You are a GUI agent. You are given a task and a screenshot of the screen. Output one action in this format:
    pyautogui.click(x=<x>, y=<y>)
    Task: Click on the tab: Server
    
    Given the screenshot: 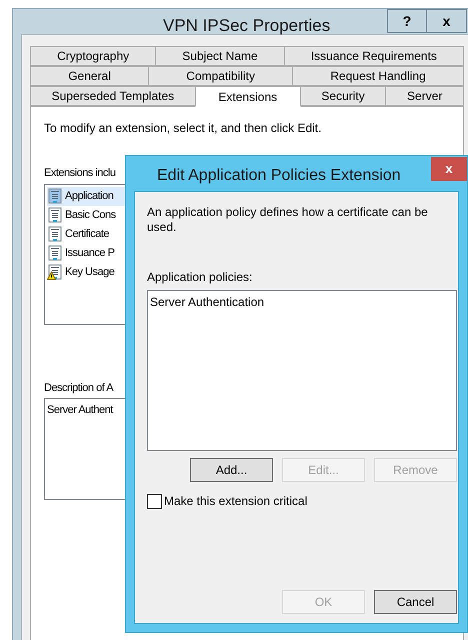 What is the action you would take?
    pyautogui.click(x=424, y=96)
    